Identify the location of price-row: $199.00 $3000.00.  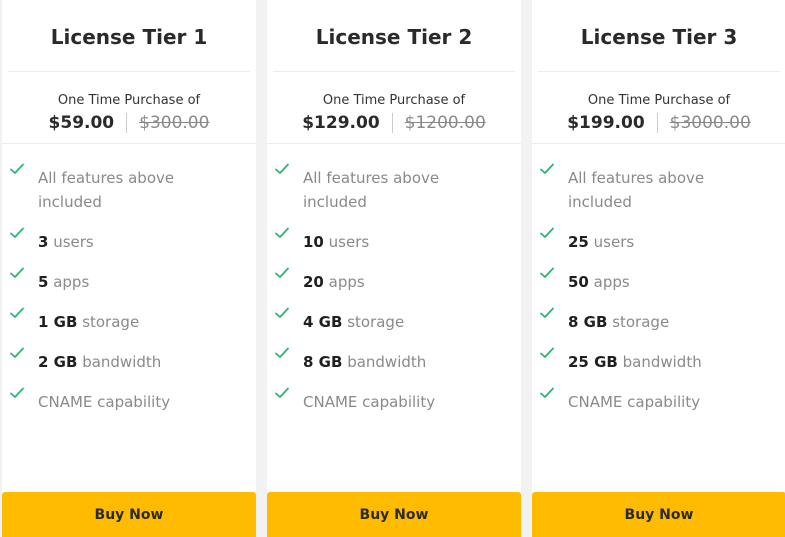
(658, 123).